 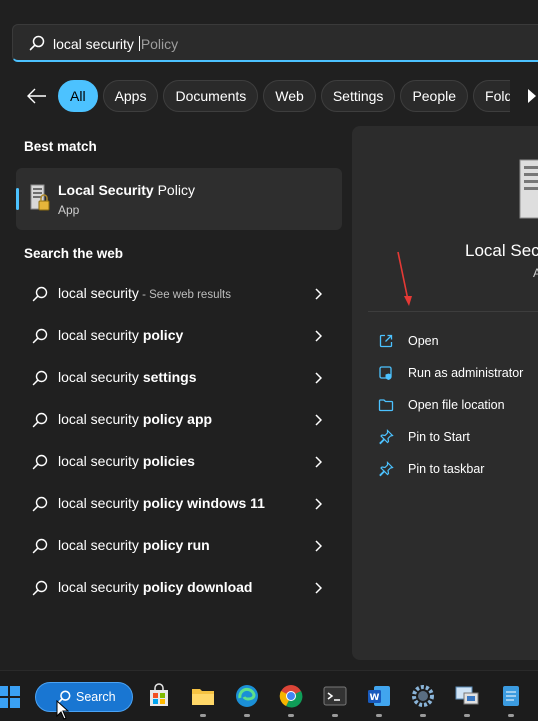 I want to click on word-icon: W, so click(x=379, y=696).